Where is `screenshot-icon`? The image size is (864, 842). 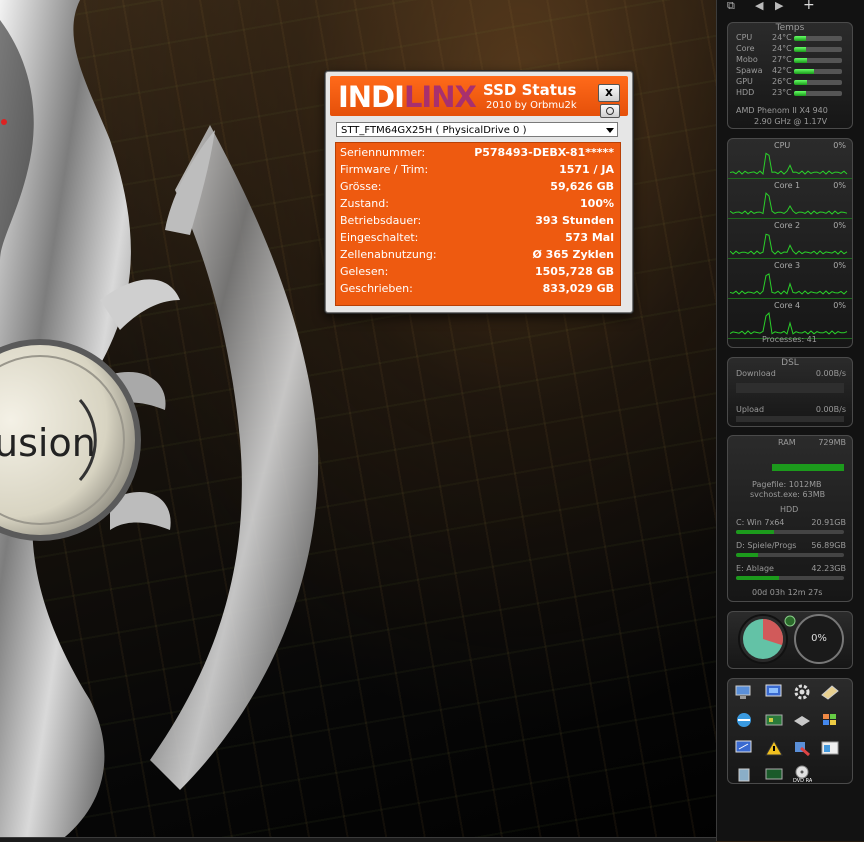
screenshot-icon is located at coordinates (610, 111).